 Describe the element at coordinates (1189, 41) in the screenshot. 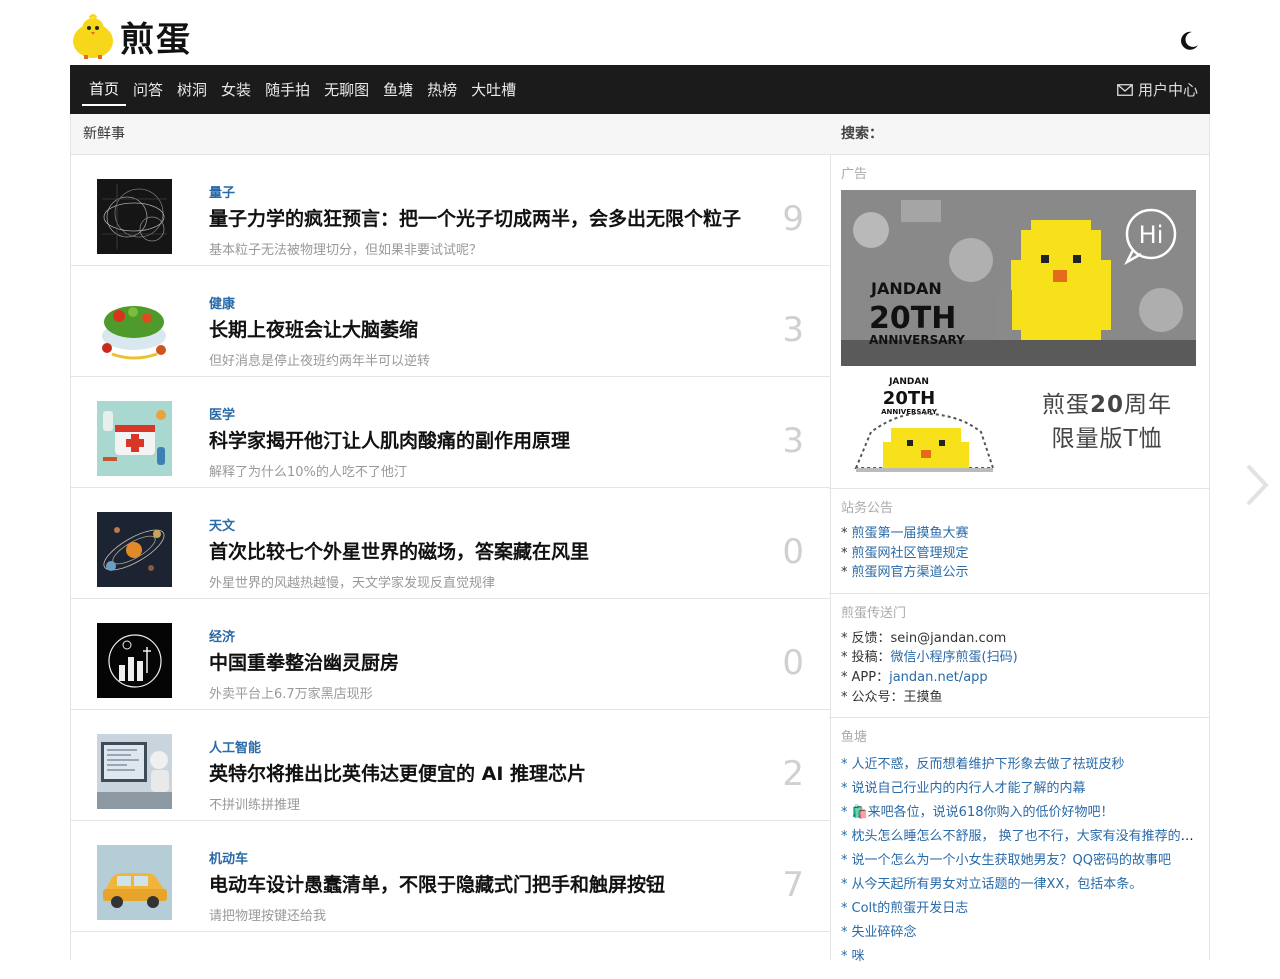

I see `moon-icon` at that location.